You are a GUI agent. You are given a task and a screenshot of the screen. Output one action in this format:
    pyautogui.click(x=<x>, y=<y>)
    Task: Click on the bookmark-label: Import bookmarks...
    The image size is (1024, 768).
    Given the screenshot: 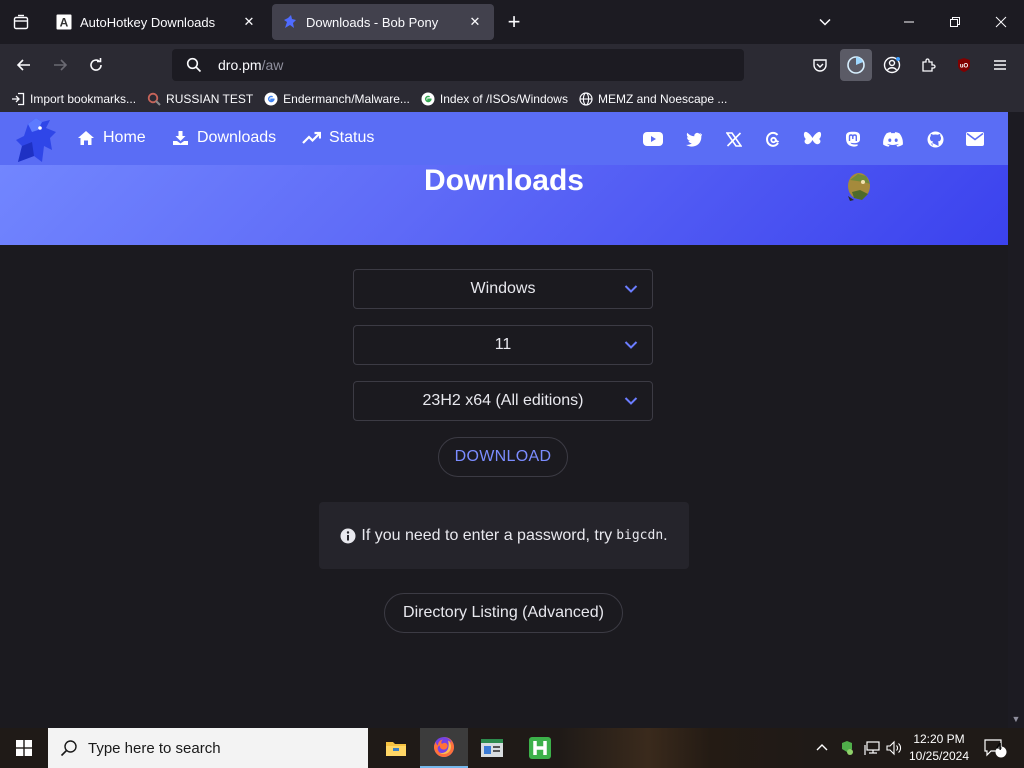 What is the action you would take?
    pyautogui.click(x=83, y=99)
    